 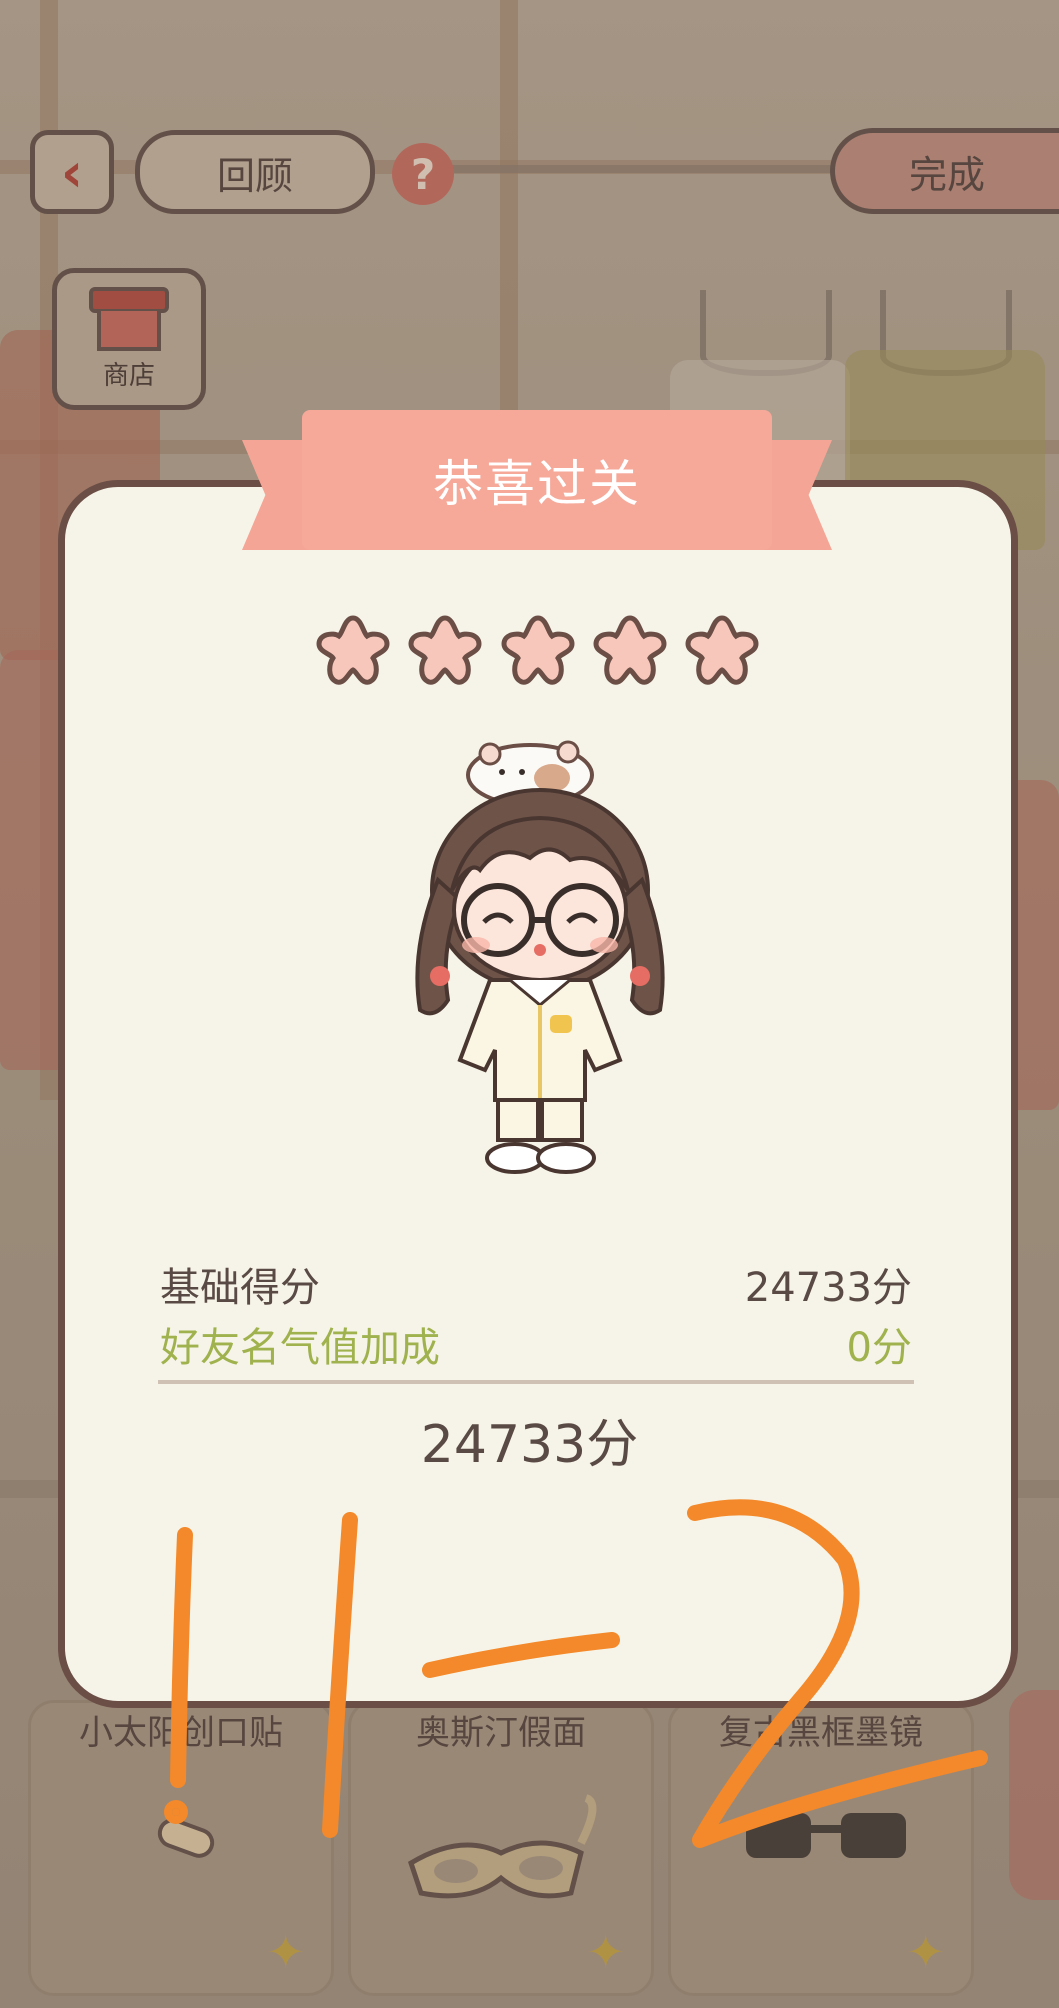 I want to click on dialog-title: 恭喜过关, so click(x=537, y=484).